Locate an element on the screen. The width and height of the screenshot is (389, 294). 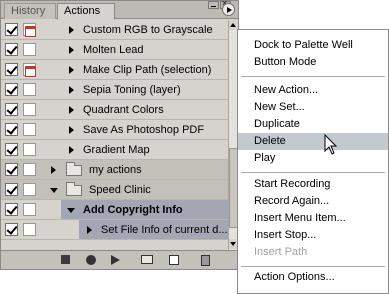
list-item: Sepia Toning (layer) is located at coordinates (114, 90).